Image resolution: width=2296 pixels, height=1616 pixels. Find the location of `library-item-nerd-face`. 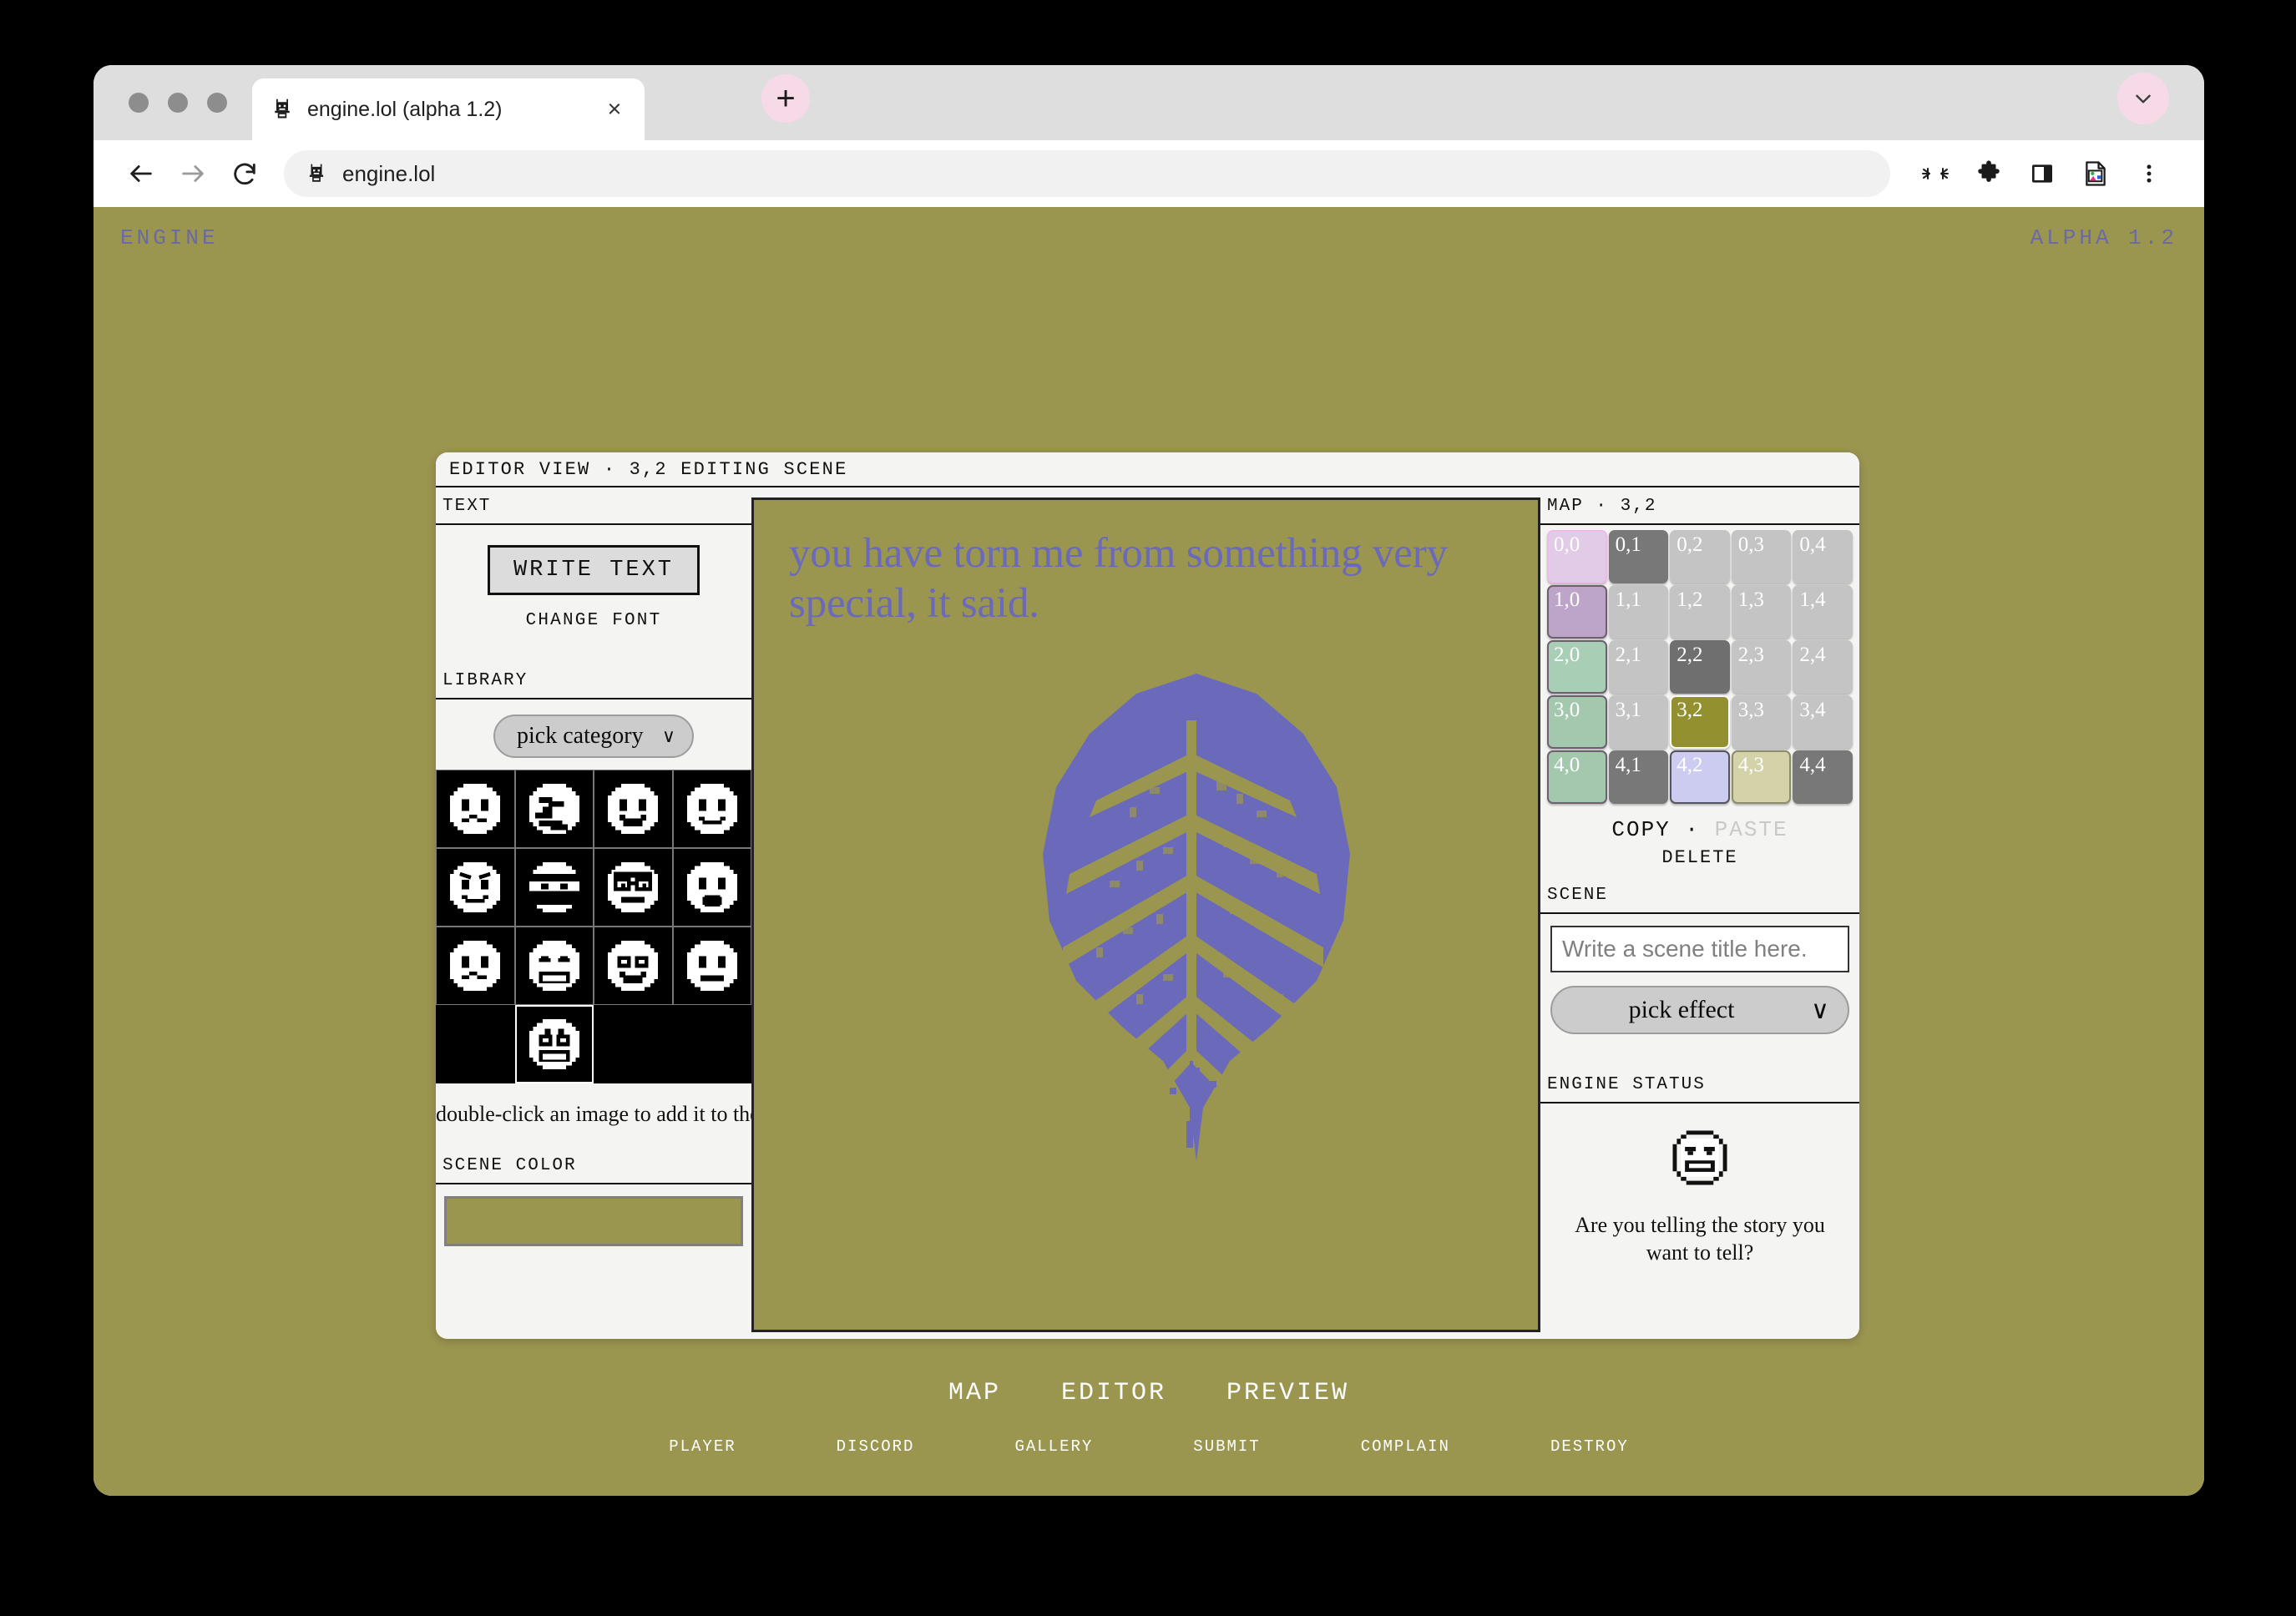

library-item-nerd-face is located at coordinates (633, 887).